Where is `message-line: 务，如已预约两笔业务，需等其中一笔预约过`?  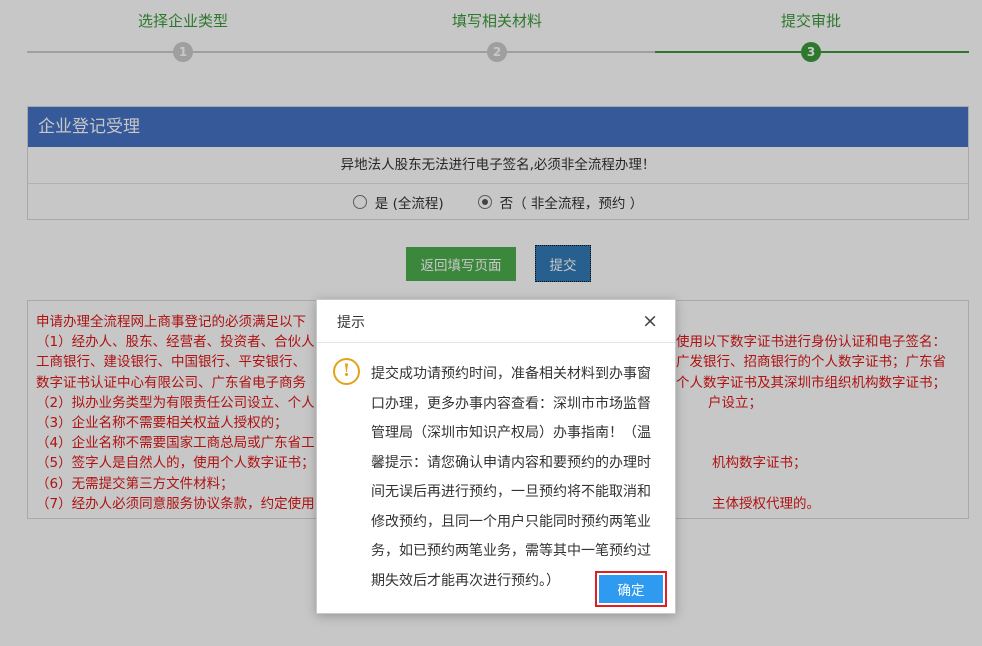
message-line: 务，如已预约两笔业务，需等其中一笔预约过 is located at coordinates (511, 551).